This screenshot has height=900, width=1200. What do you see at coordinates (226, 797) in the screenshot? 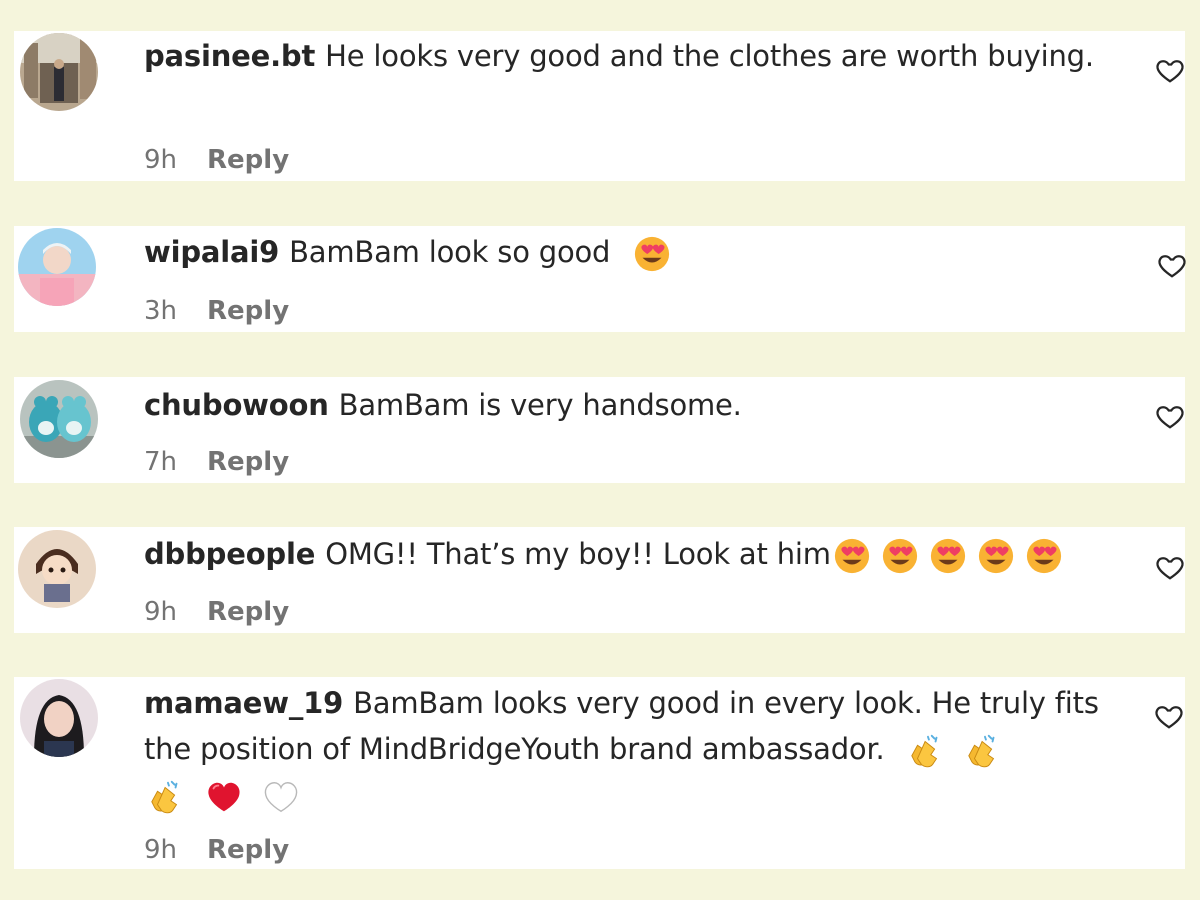
I see `red-heart-emoji` at bounding box center [226, 797].